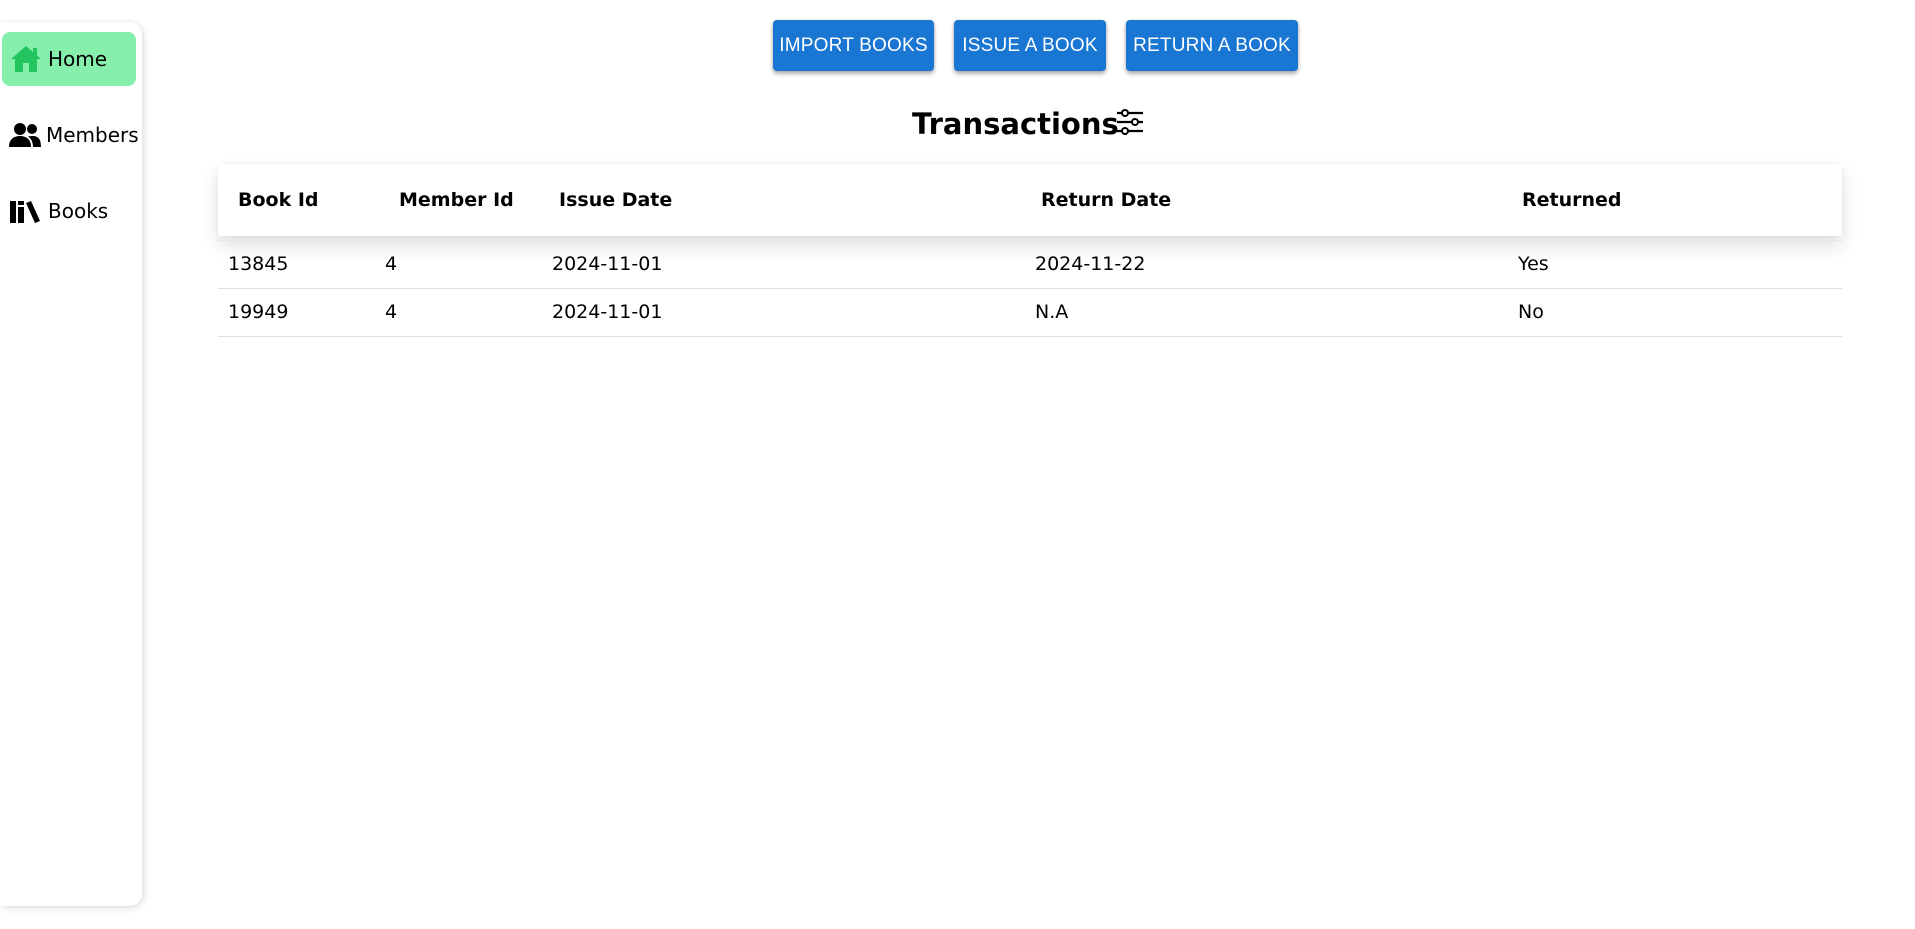  I want to click on cell-returned: No, so click(1531, 312).